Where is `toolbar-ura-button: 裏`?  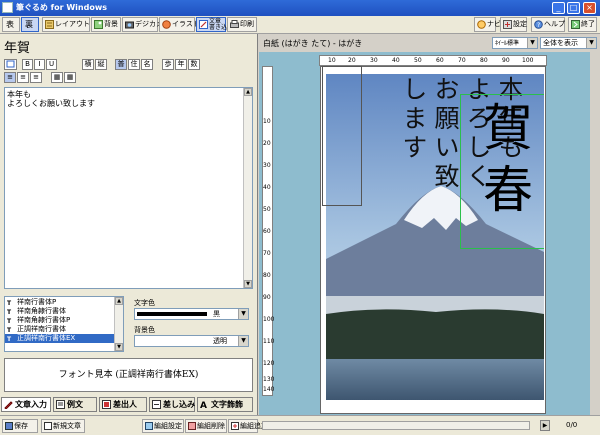
toolbar-ura-button: 裏 is located at coordinates (30, 24).